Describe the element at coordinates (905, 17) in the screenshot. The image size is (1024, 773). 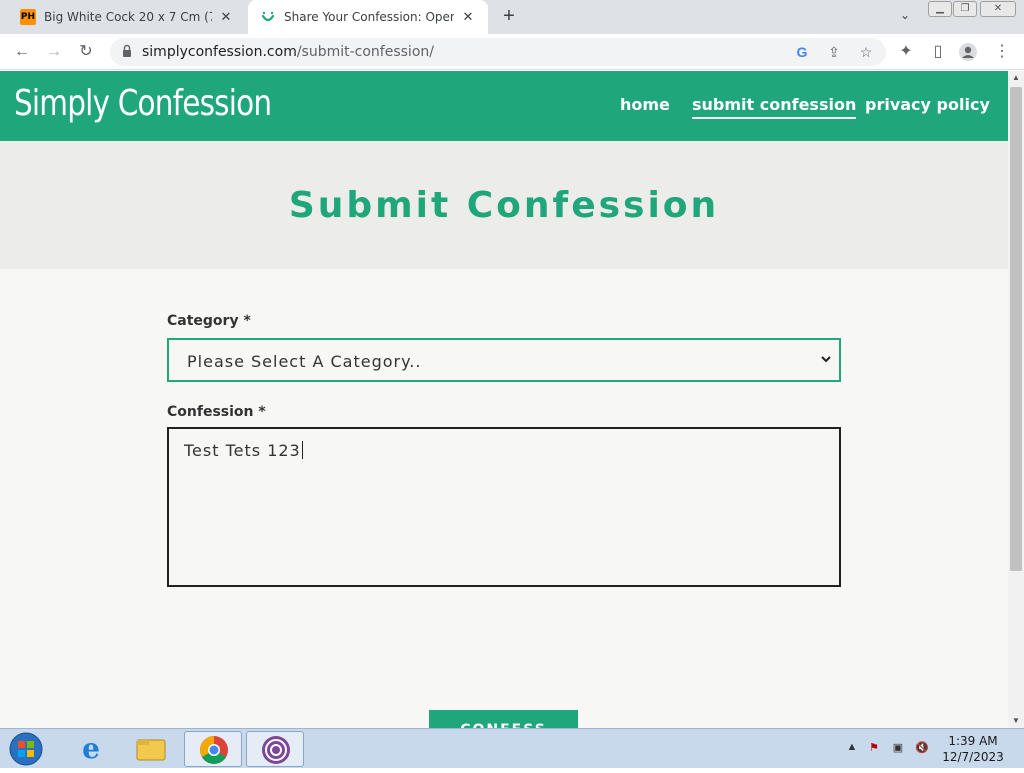
I see `chevron-down-icon: ⌄` at that location.